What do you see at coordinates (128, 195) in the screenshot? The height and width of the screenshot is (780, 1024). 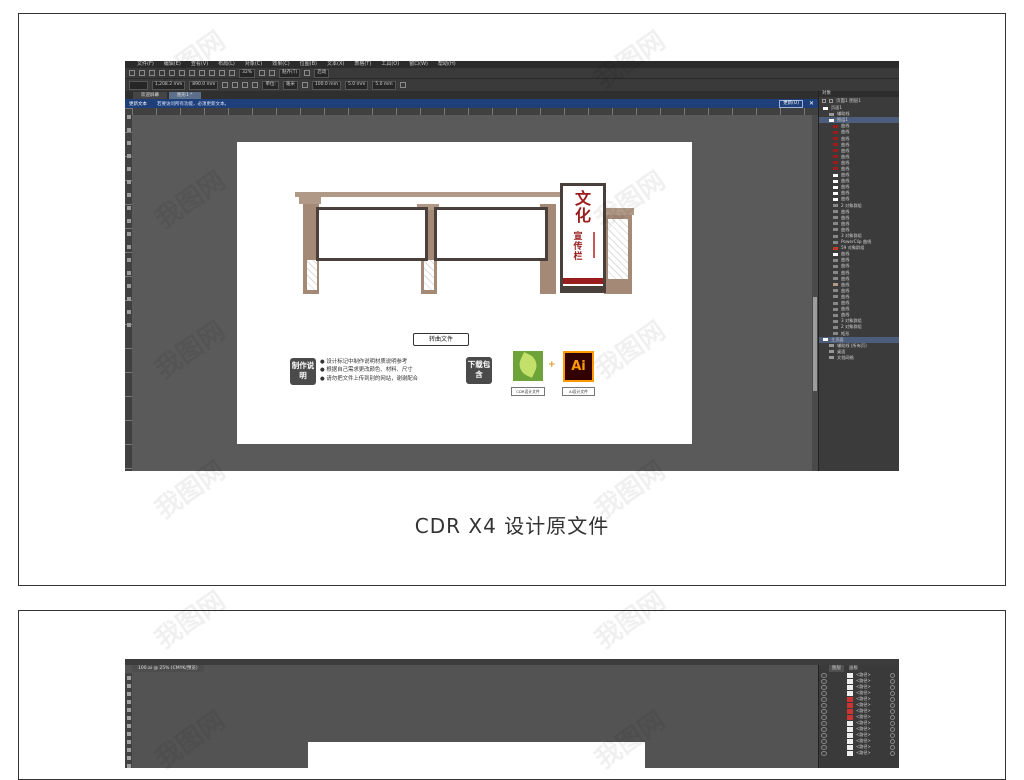 I see `rectangle-tool-icon` at bounding box center [128, 195].